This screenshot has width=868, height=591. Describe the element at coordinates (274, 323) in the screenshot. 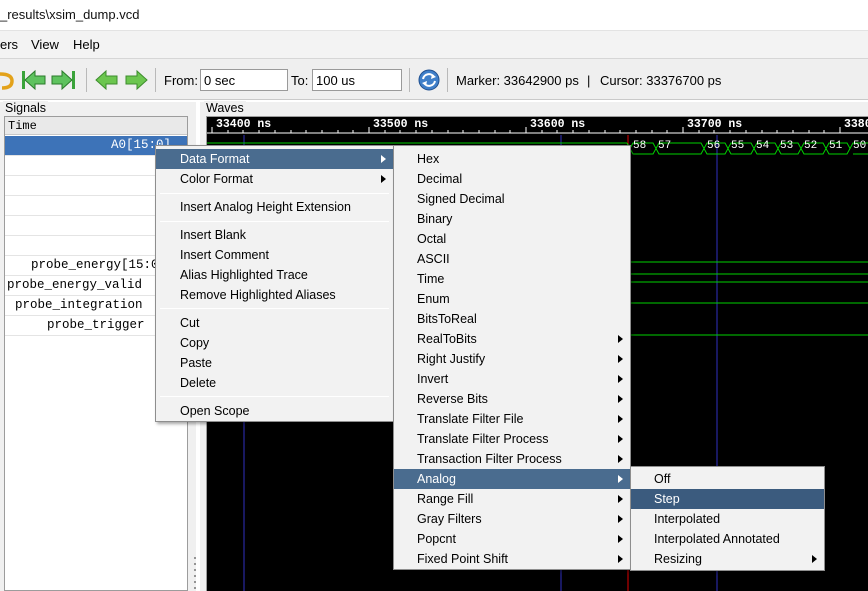

I see `menu-item-cut: Cut` at that location.